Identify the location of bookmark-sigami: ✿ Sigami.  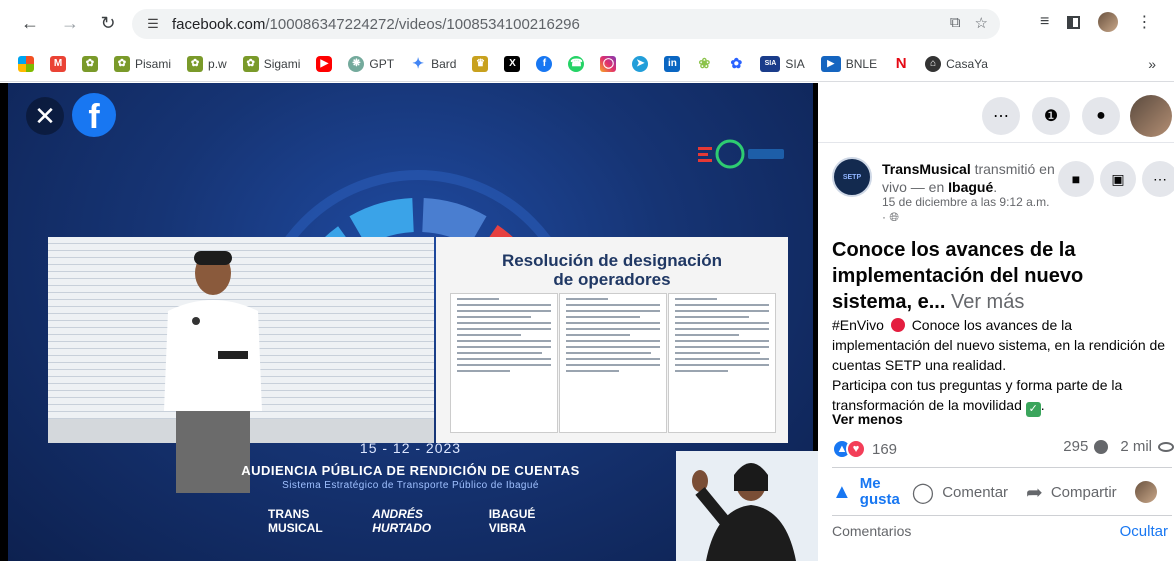
(271, 63).